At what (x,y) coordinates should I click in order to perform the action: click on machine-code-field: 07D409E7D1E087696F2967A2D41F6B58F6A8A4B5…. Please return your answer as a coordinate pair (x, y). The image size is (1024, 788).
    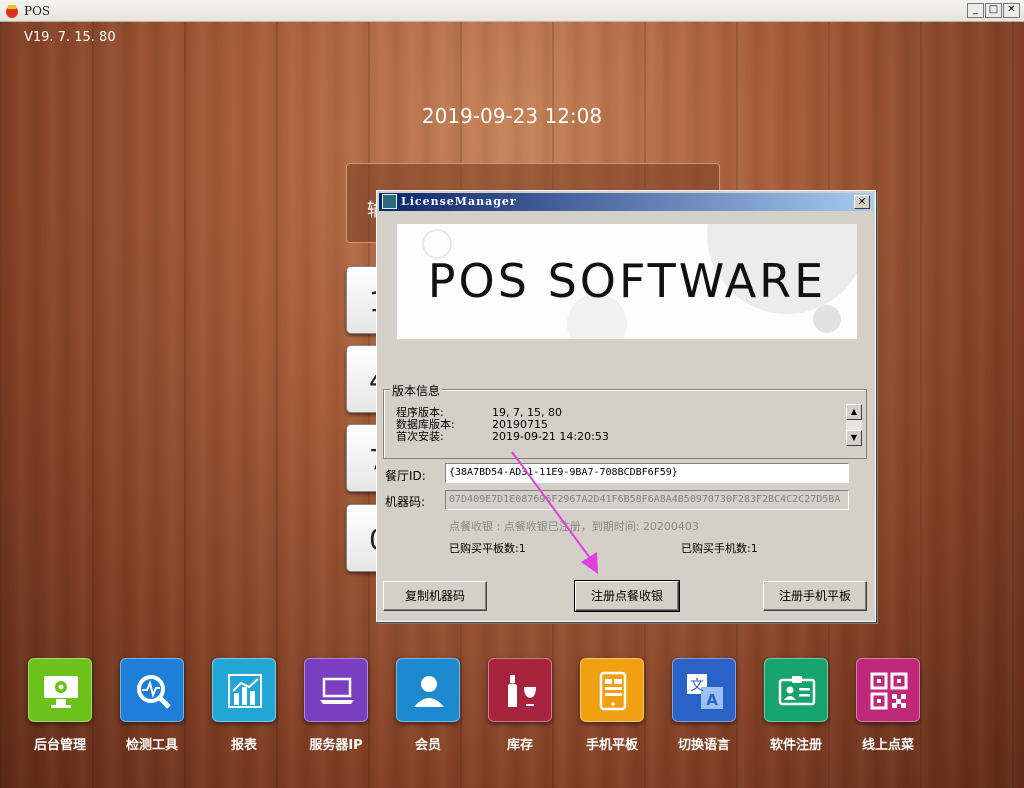
    Looking at the image, I should click on (647, 500).